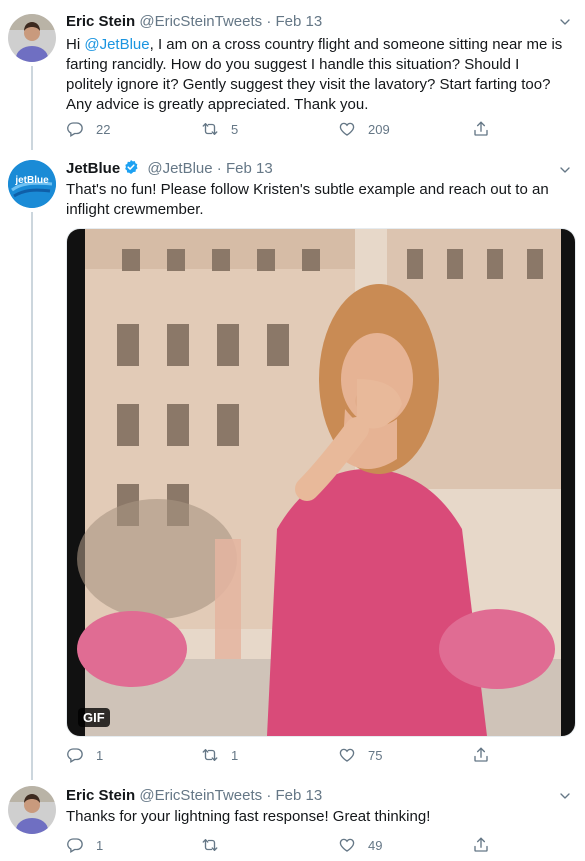 Image resolution: width=585 pixels, height=861 pixels. I want to click on like-count: 75, so click(375, 755).